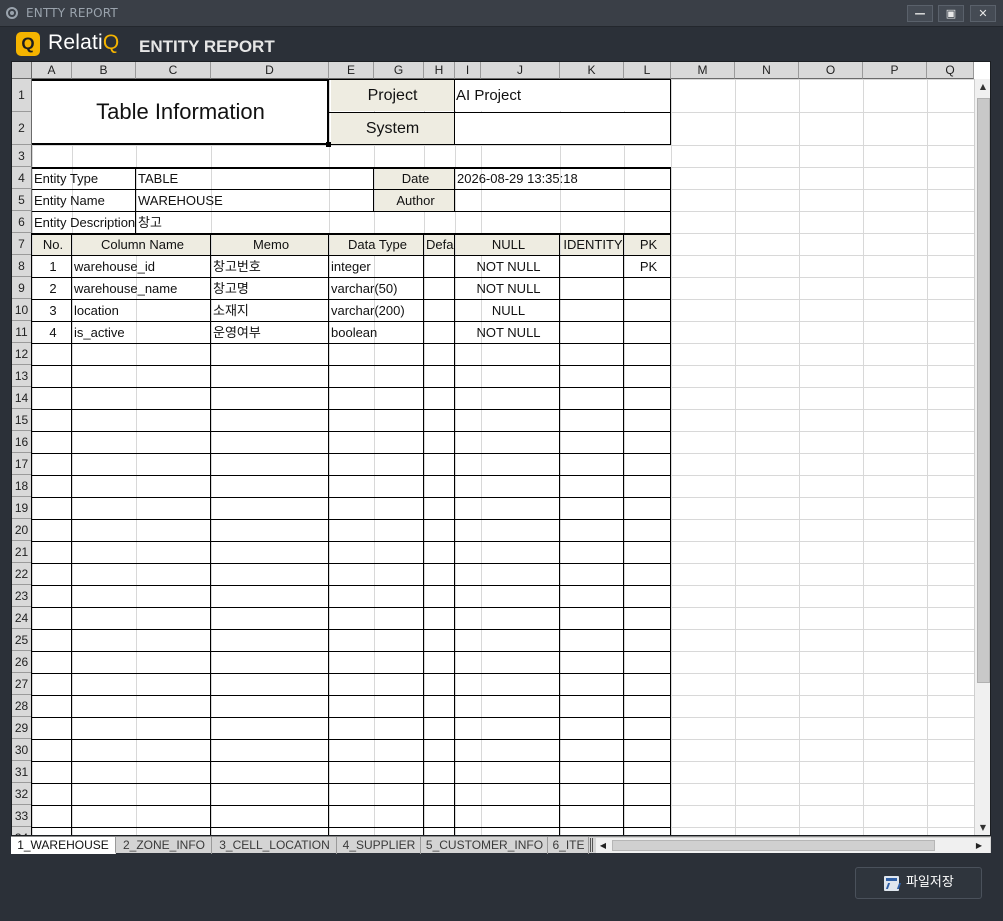  What do you see at coordinates (22, 310) in the screenshot?
I see `row-header-10: 10` at bounding box center [22, 310].